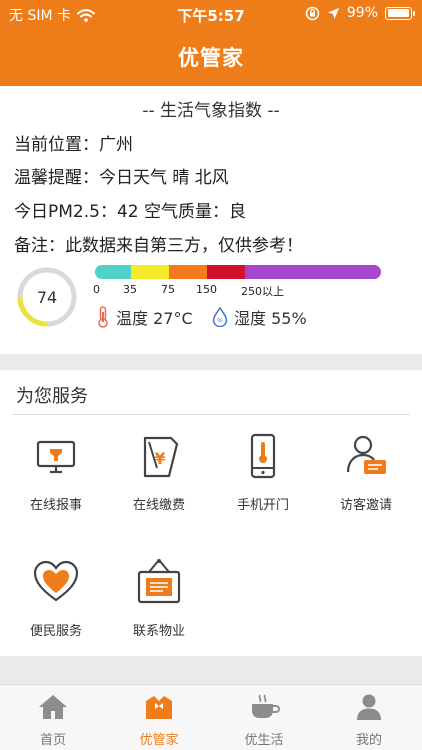 This screenshot has height=750, width=422. I want to click on aqi-tick-label: 0, so click(96, 289).